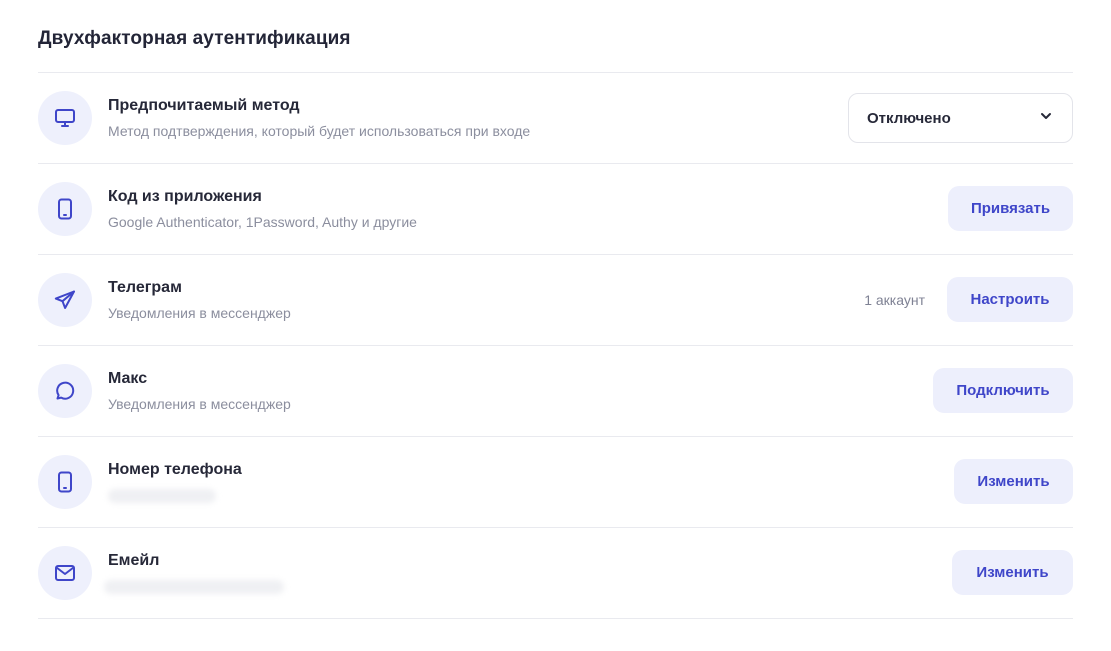 The width and height of the screenshot is (1111, 651). I want to click on row-title: Макс, so click(128, 378).